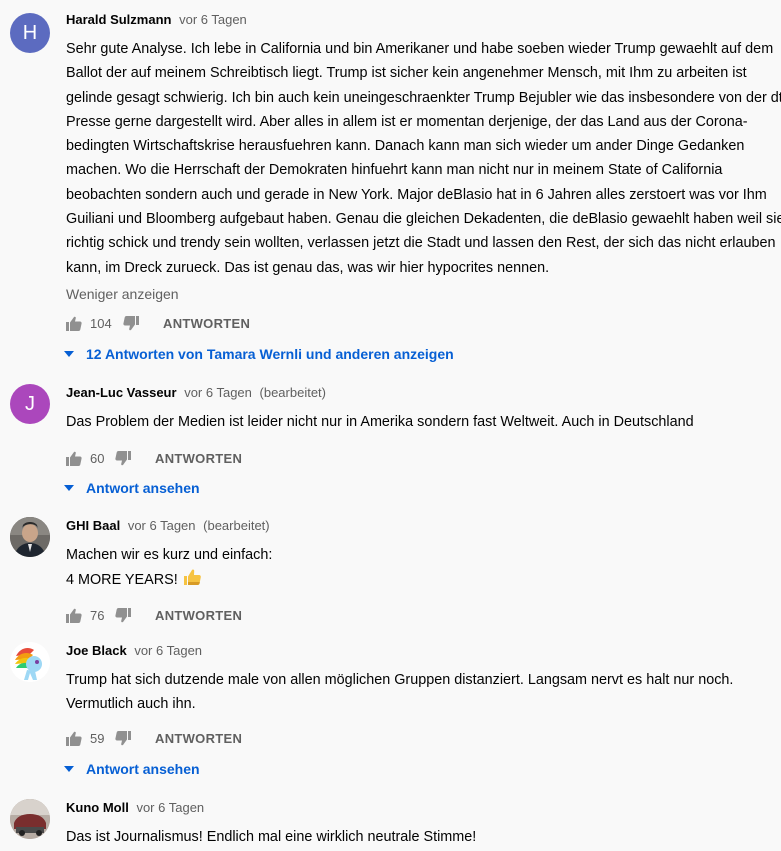  Describe the element at coordinates (101, 324) in the screenshot. I see `like-count: 104` at that location.